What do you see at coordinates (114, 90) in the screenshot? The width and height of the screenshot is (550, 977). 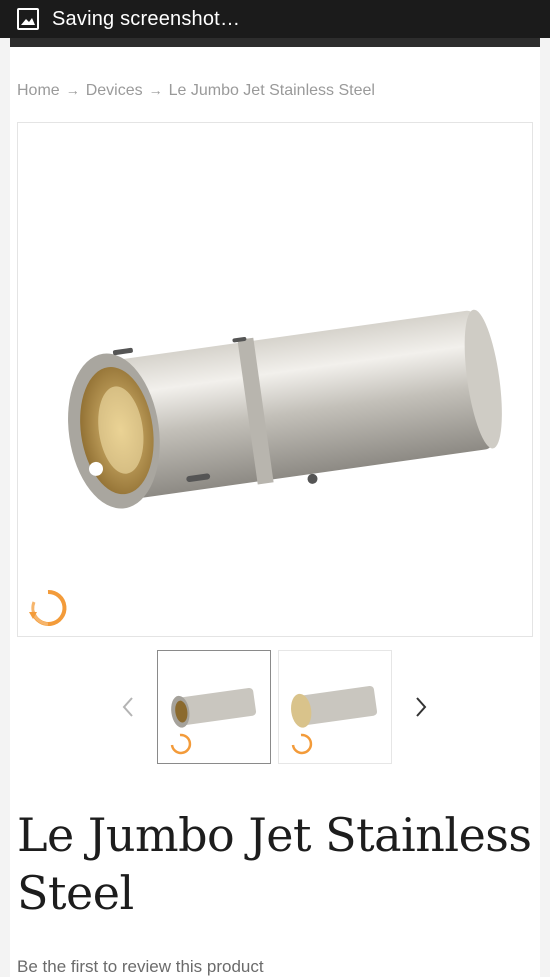 I see `breadcrumb-devices: Devices` at bounding box center [114, 90].